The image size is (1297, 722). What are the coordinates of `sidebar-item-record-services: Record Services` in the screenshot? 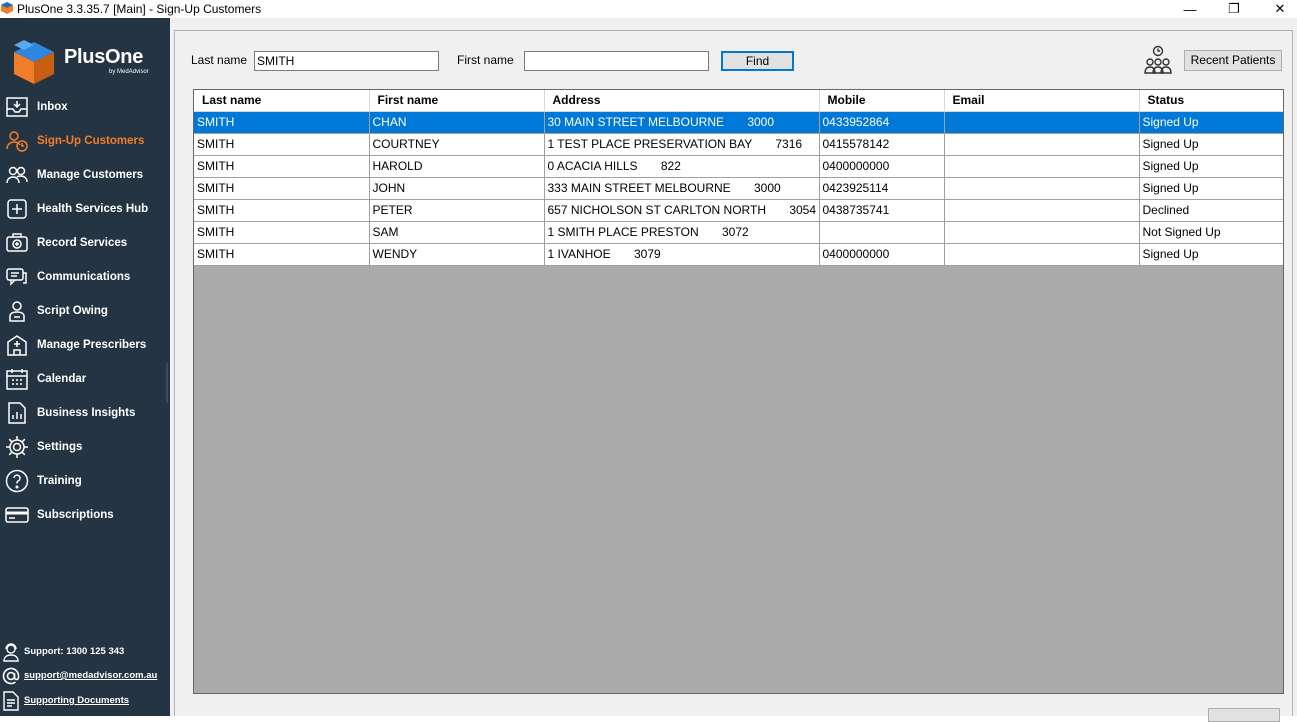 It's located at (85, 243).